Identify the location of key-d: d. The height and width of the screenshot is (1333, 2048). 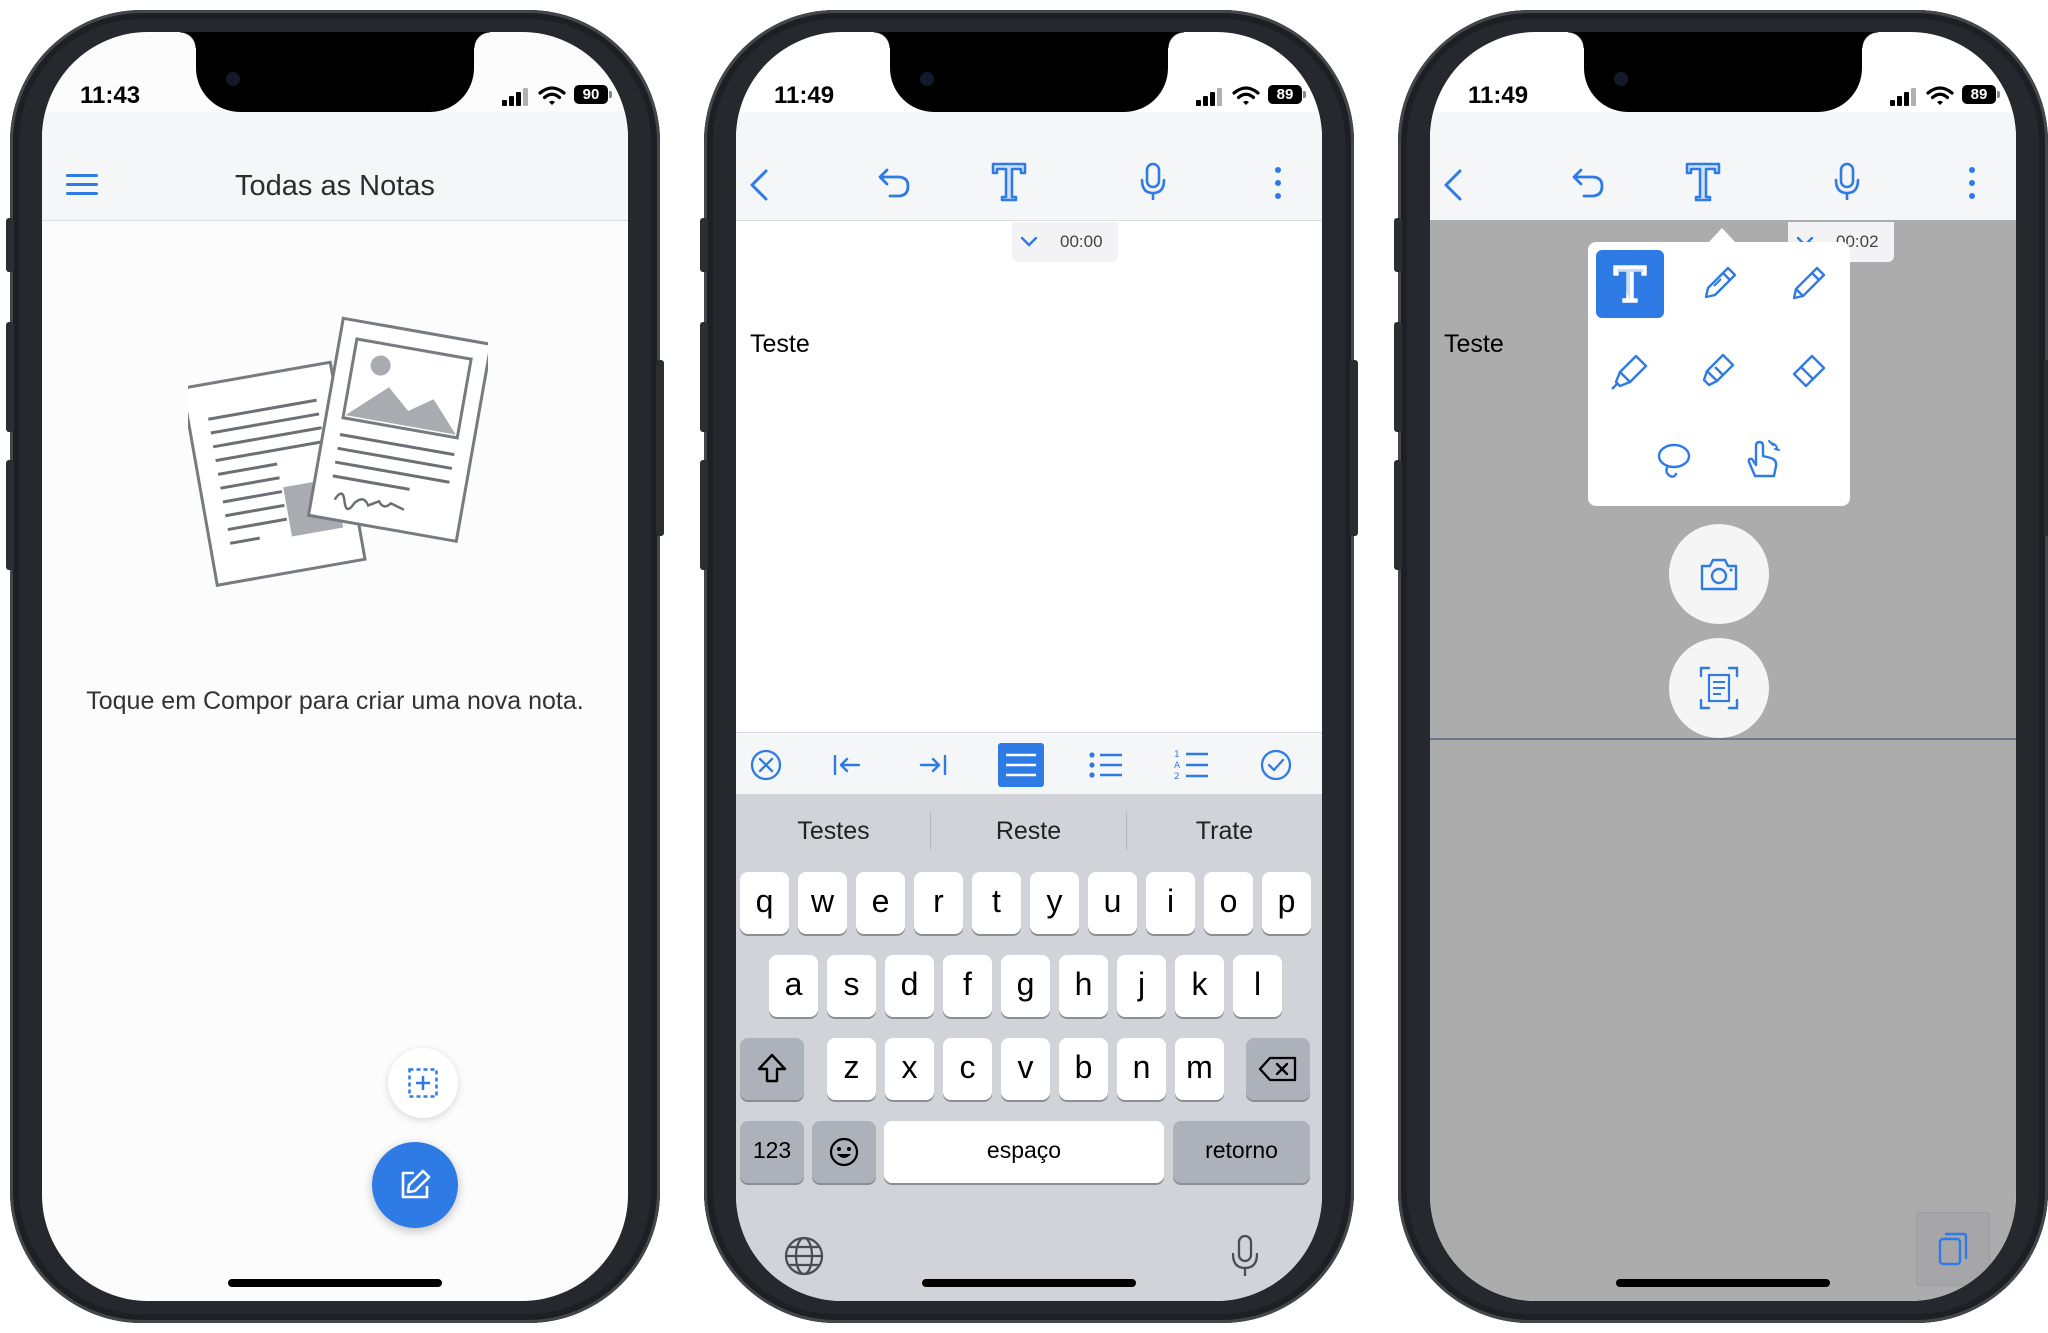
(909, 986).